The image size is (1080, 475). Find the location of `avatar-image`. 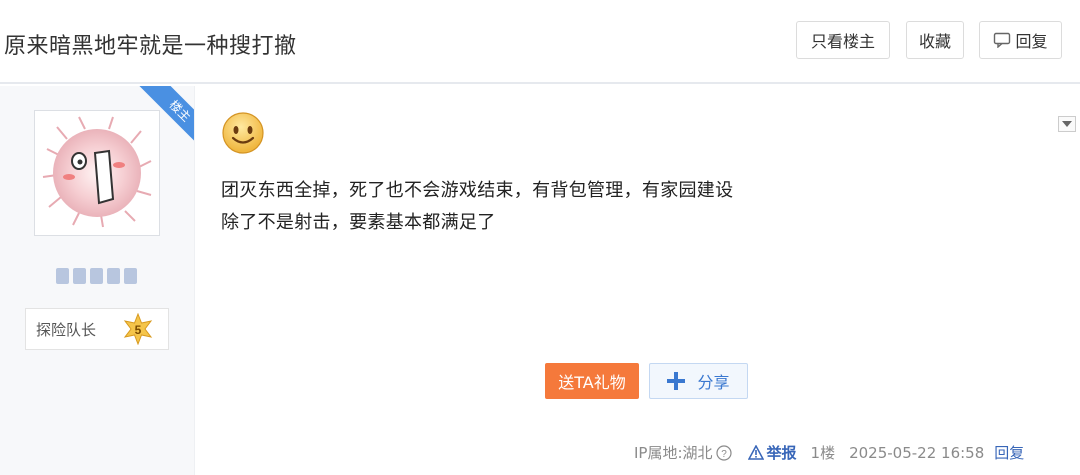

avatar-image is located at coordinates (97, 172).